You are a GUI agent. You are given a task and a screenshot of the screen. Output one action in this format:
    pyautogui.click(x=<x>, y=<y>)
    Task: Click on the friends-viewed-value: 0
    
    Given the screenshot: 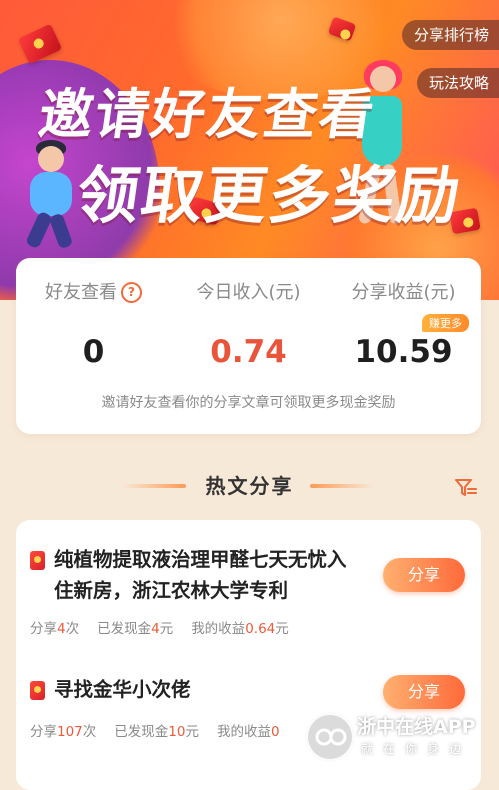 What is the action you would take?
    pyautogui.click(x=93, y=352)
    